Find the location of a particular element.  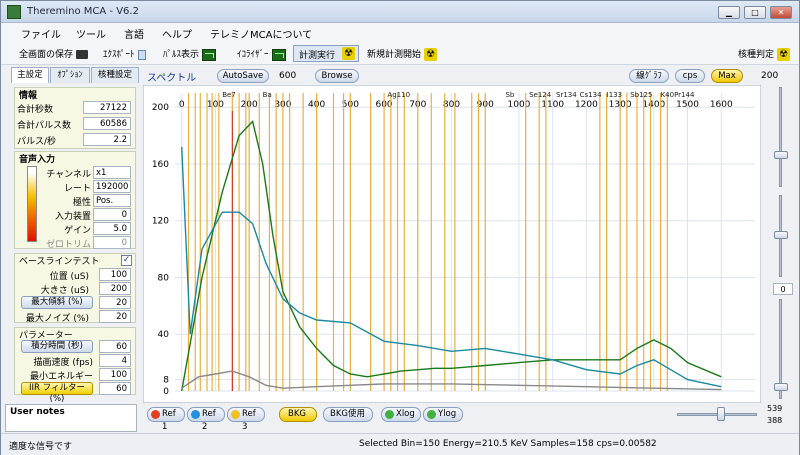

y-slider-thumb is located at coordinates (781, 235).